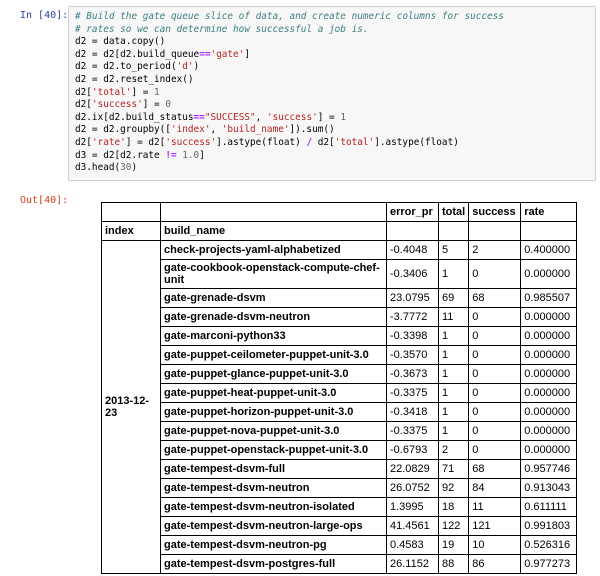 This screenshot has height=576, width=600. What do you see at coordinates (495, 507) in the screenshot?
I see `cell-success: 11` at bounding box center [495, 507].